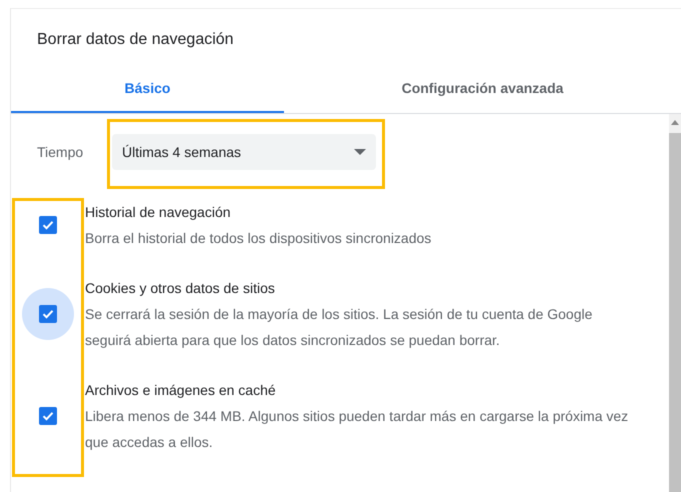 The width and height of the screenshot is (681, 492). What do you see at coordinates (135, 40) in the screenshot?
I see `dialog-title: Borrar datos de navegación` at bounding box center [135, 40].